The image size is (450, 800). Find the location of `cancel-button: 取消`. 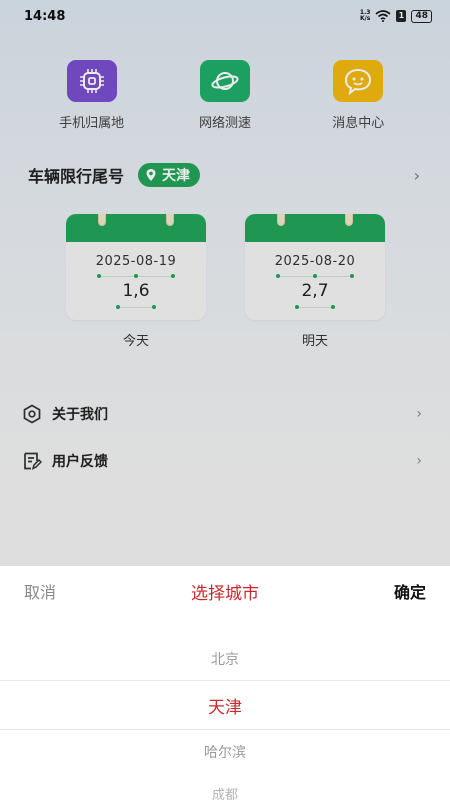

cancel-button: 取消 is located at coordinates (40, 591).